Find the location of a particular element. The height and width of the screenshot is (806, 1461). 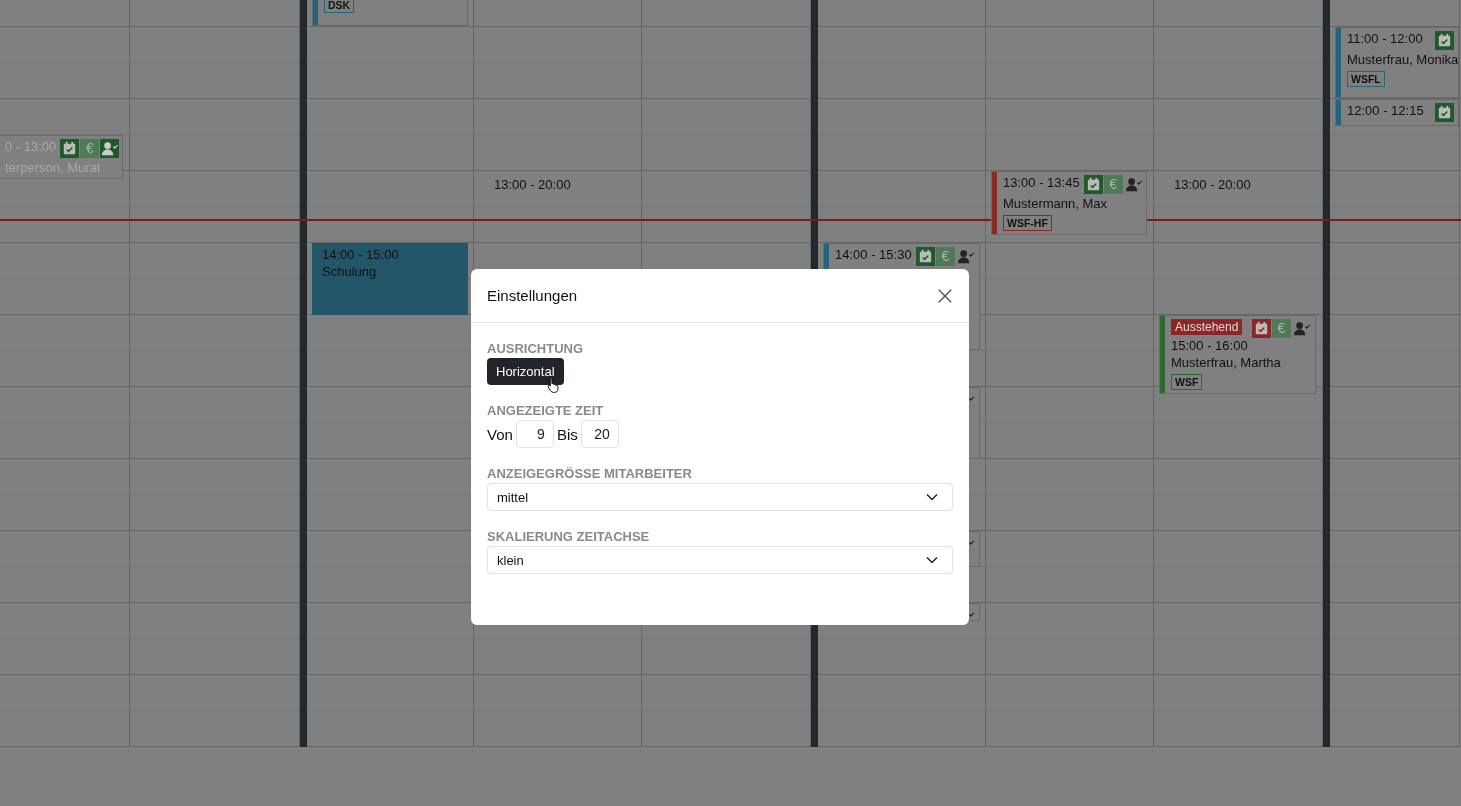

appointment-card: Ausstehend 15:00 - 16:00 € Musterfrau, Martha WSF is located at coordinates (1237, 354).